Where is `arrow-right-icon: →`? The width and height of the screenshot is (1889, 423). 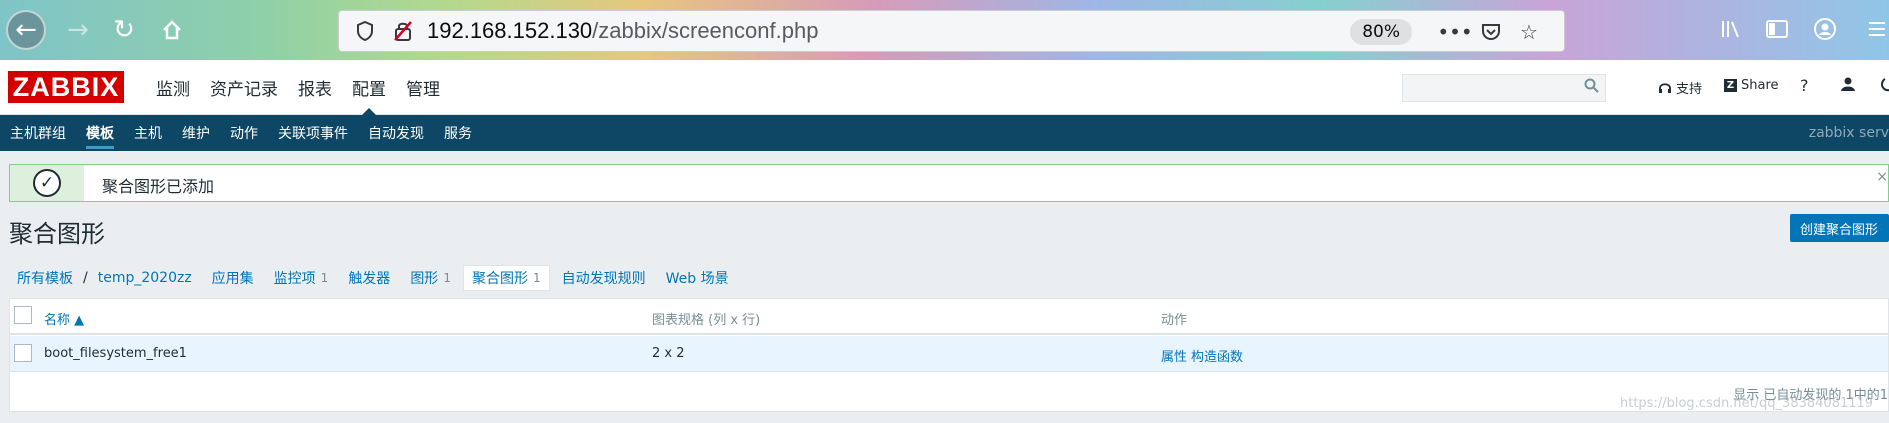
arrow-right-icon: → is located at coordinates (78, 30).